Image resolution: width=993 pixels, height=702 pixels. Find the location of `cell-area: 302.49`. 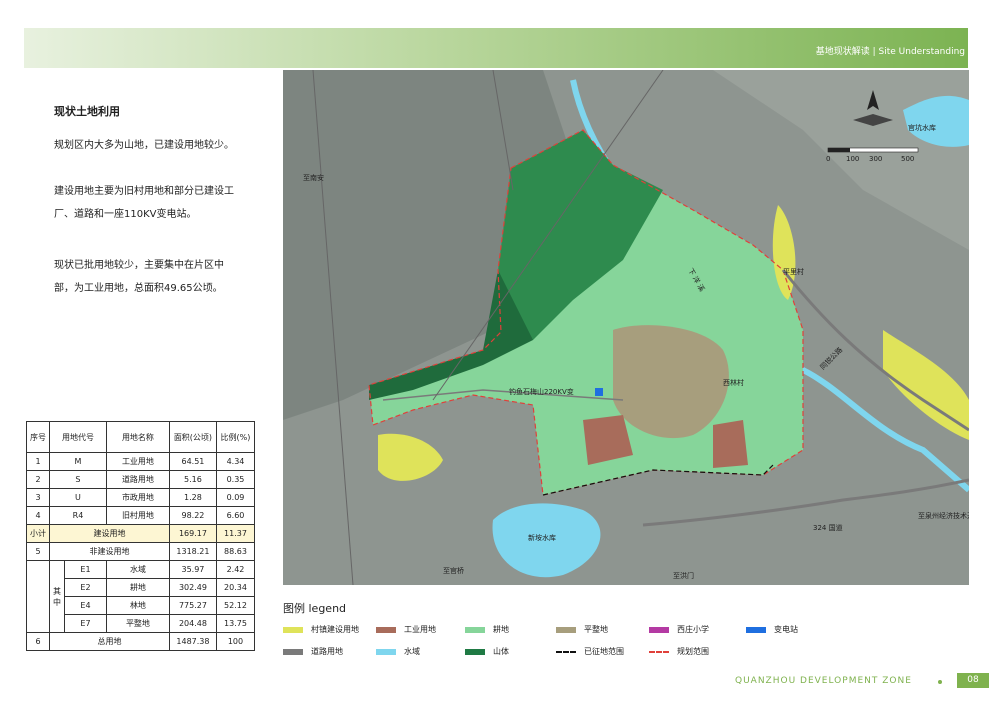

cell-area: 302.49 is located at coordinates (192, 587).